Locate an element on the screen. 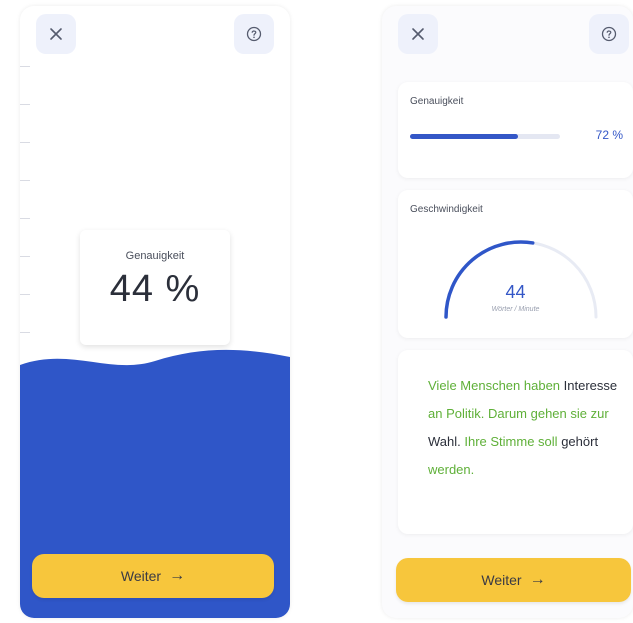 This screenshot has width=633, height=623. speed-label: Geschwindigkeit is located at coordinates (446, 209).